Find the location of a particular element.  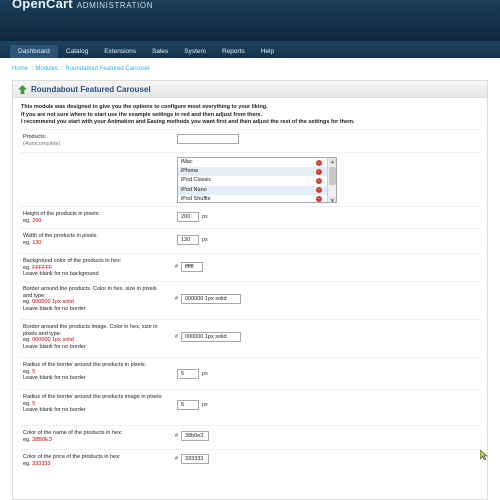

price-color-example: 333333 is located at coordinates (41, 463).